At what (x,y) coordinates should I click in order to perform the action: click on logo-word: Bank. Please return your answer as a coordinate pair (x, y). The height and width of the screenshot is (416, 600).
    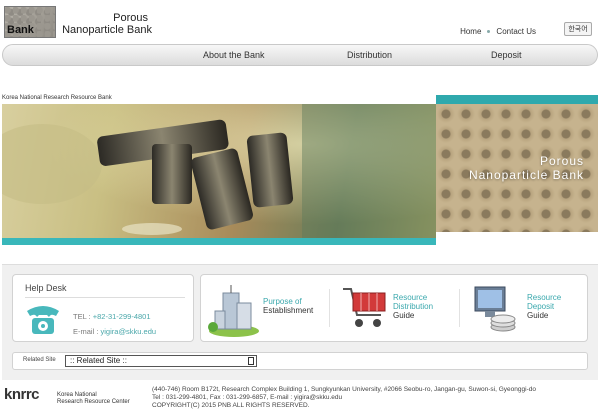
    Looking at the image, I should click on (20, 30).